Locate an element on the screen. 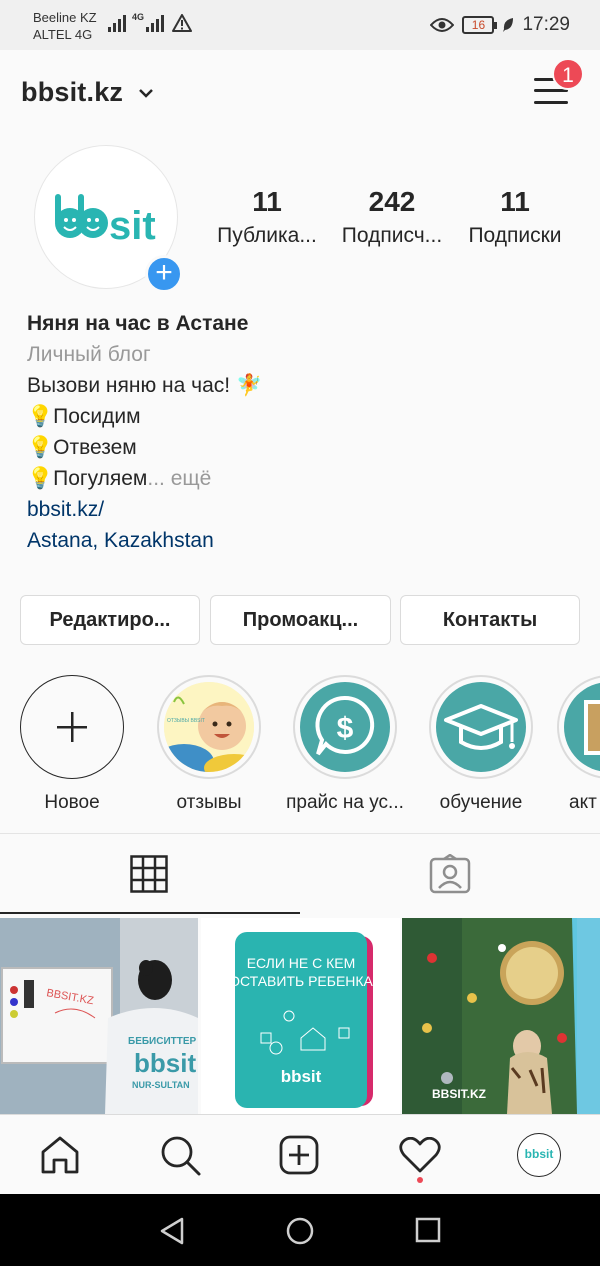 The width and height of the screenshot is (600, 1266). battery-level: 16 is located at coordinates (478, 25).